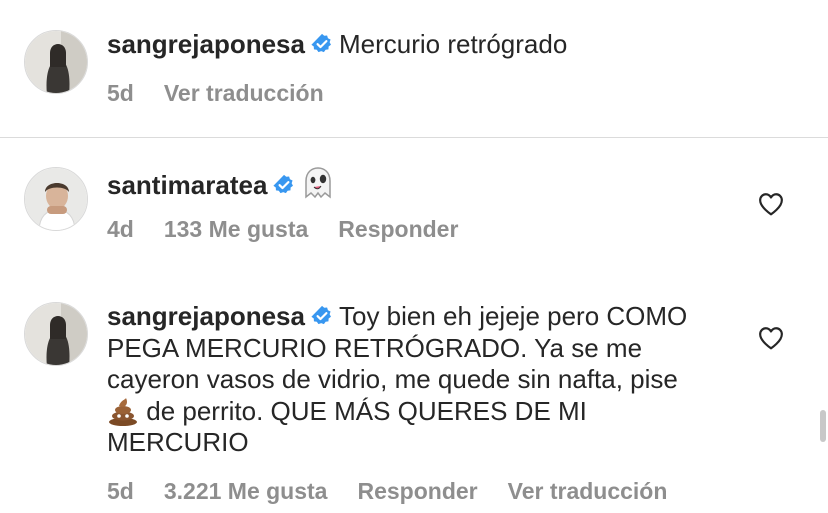 The width and height of the screenshot is (828, 513). Describe the element at coordinates (318, 183) in the screenshot. I see `ghost-emoji` at that location.